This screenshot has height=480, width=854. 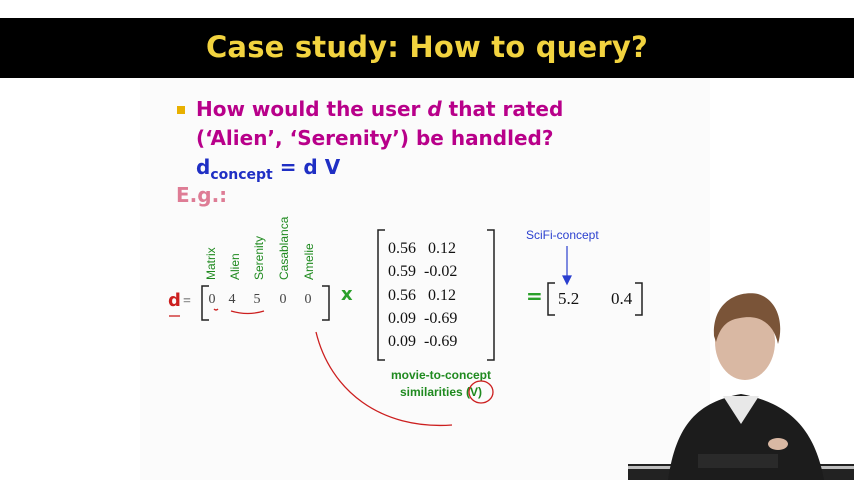 What do you see at coordinates (247, 312) in the screenshot?
I see `ratings-underline` at bounding box center [247, 312].